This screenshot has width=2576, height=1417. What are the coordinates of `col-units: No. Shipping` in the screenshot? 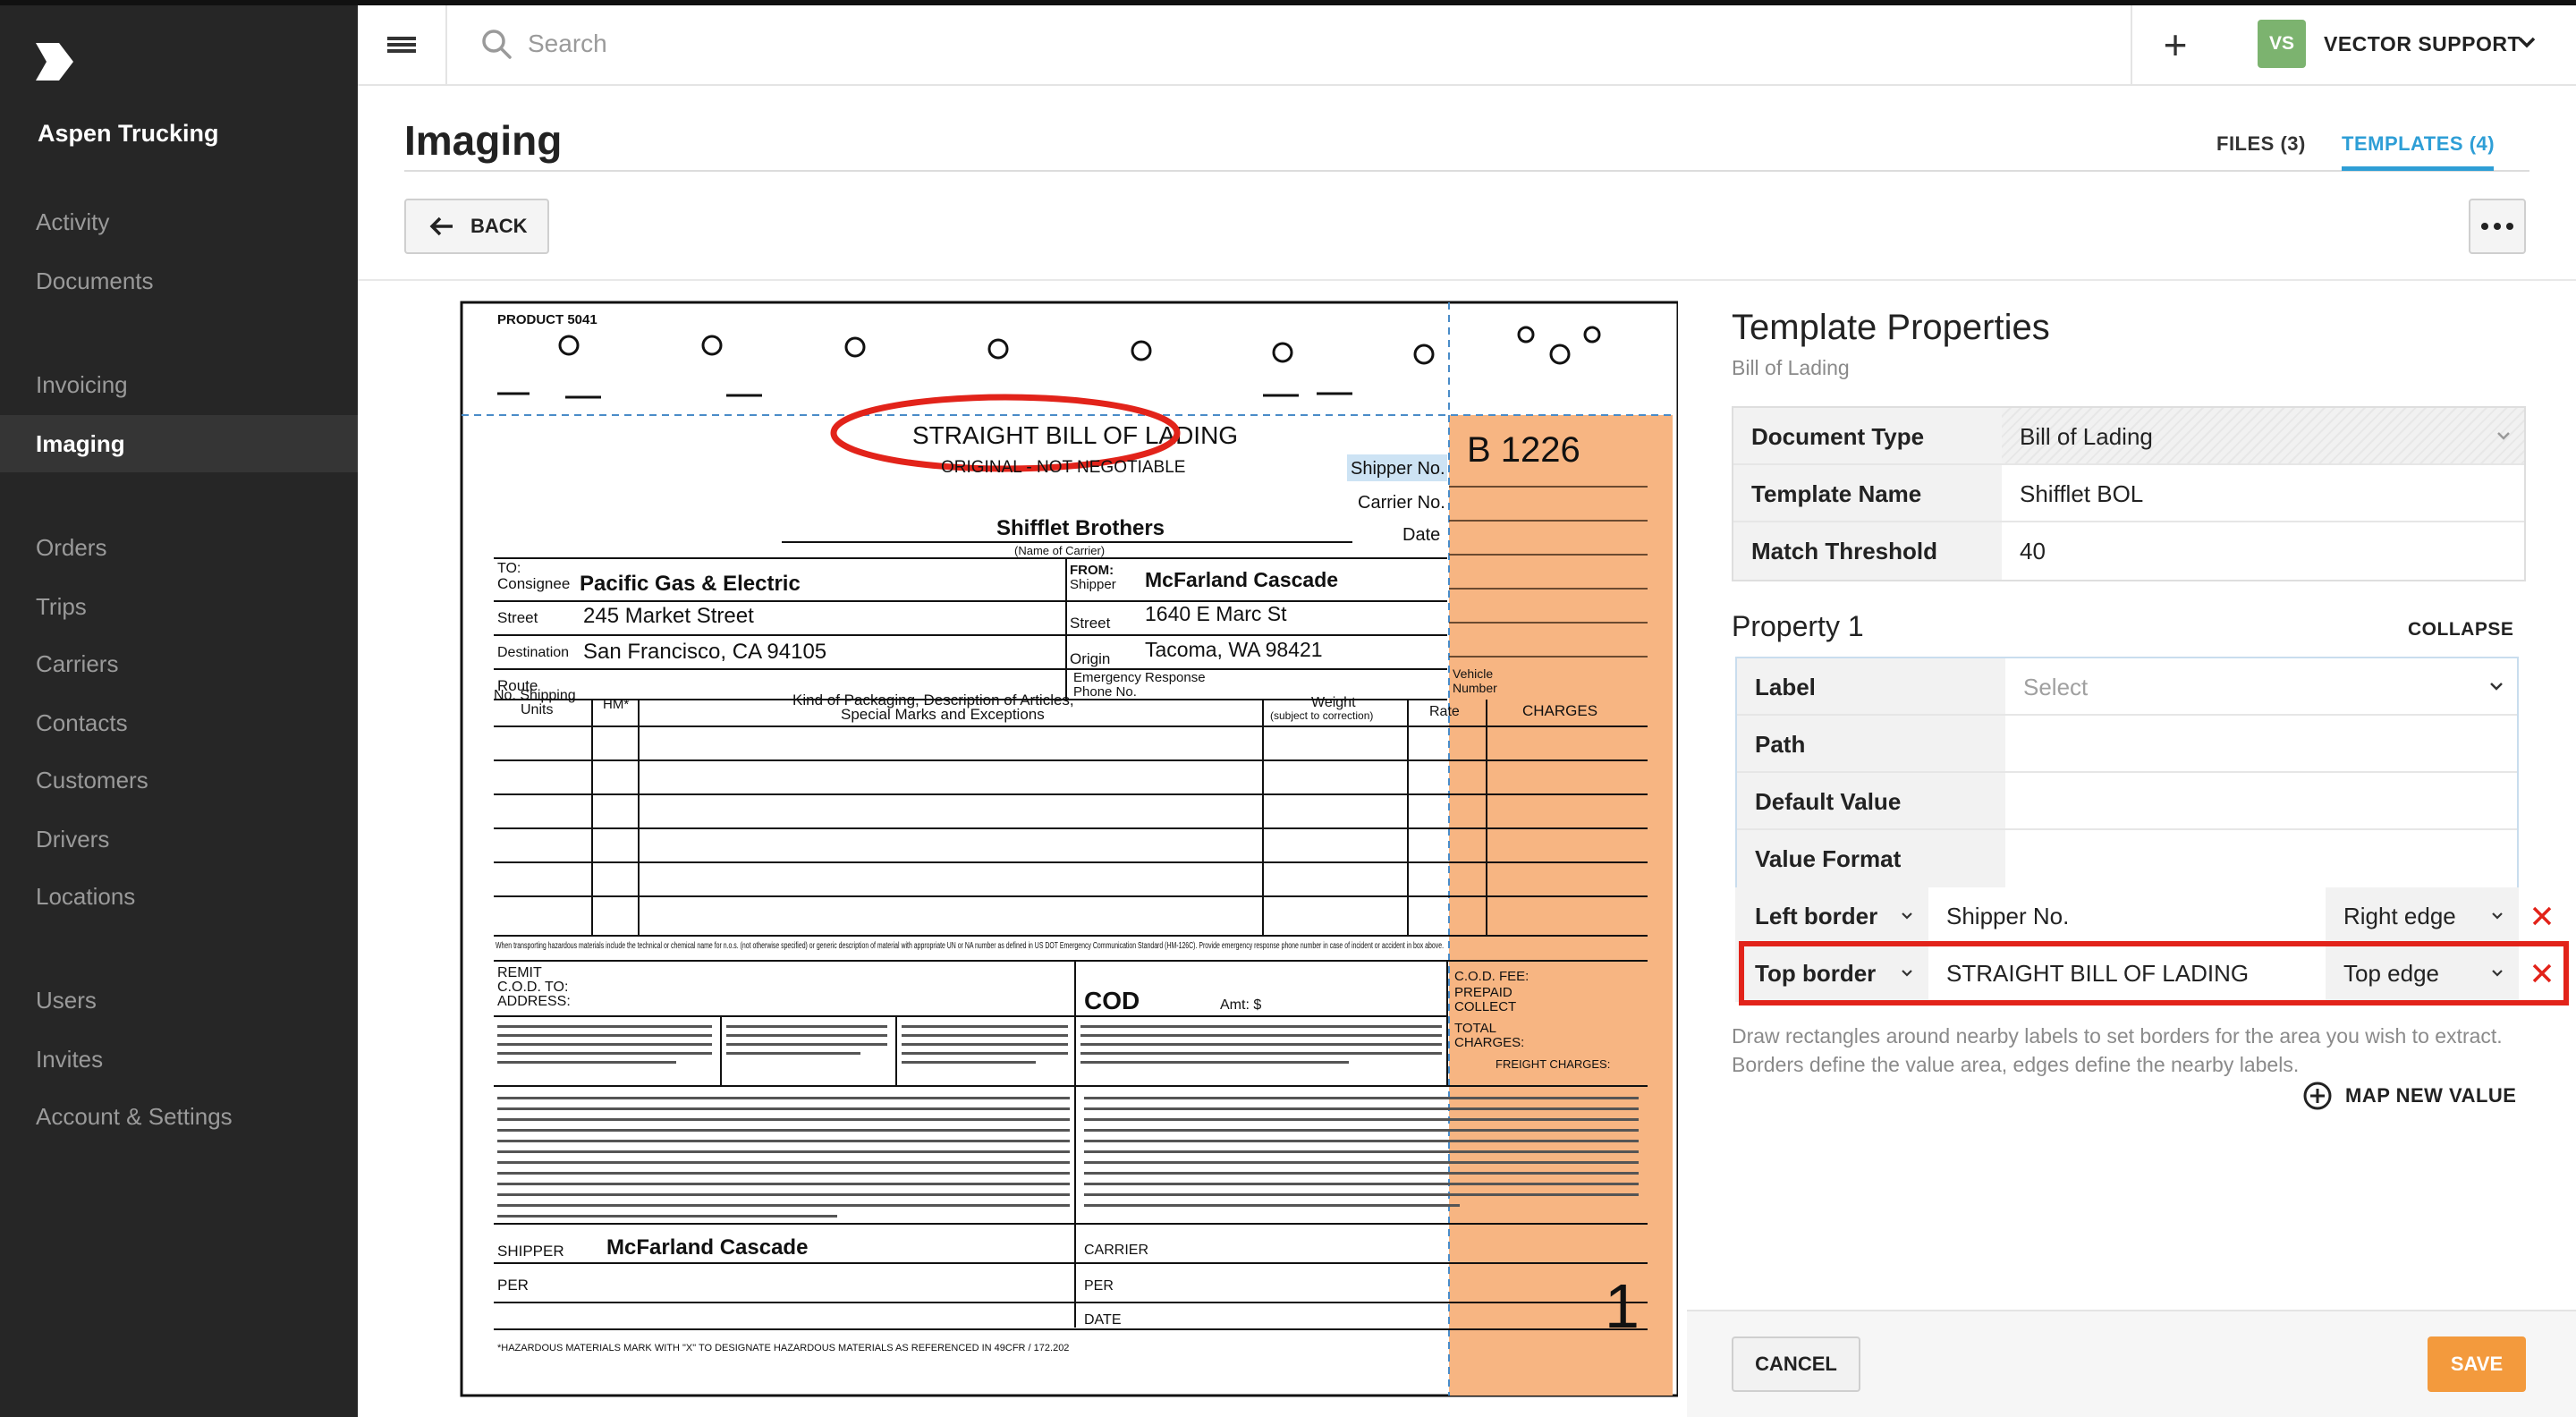 It's located at (535, 695).